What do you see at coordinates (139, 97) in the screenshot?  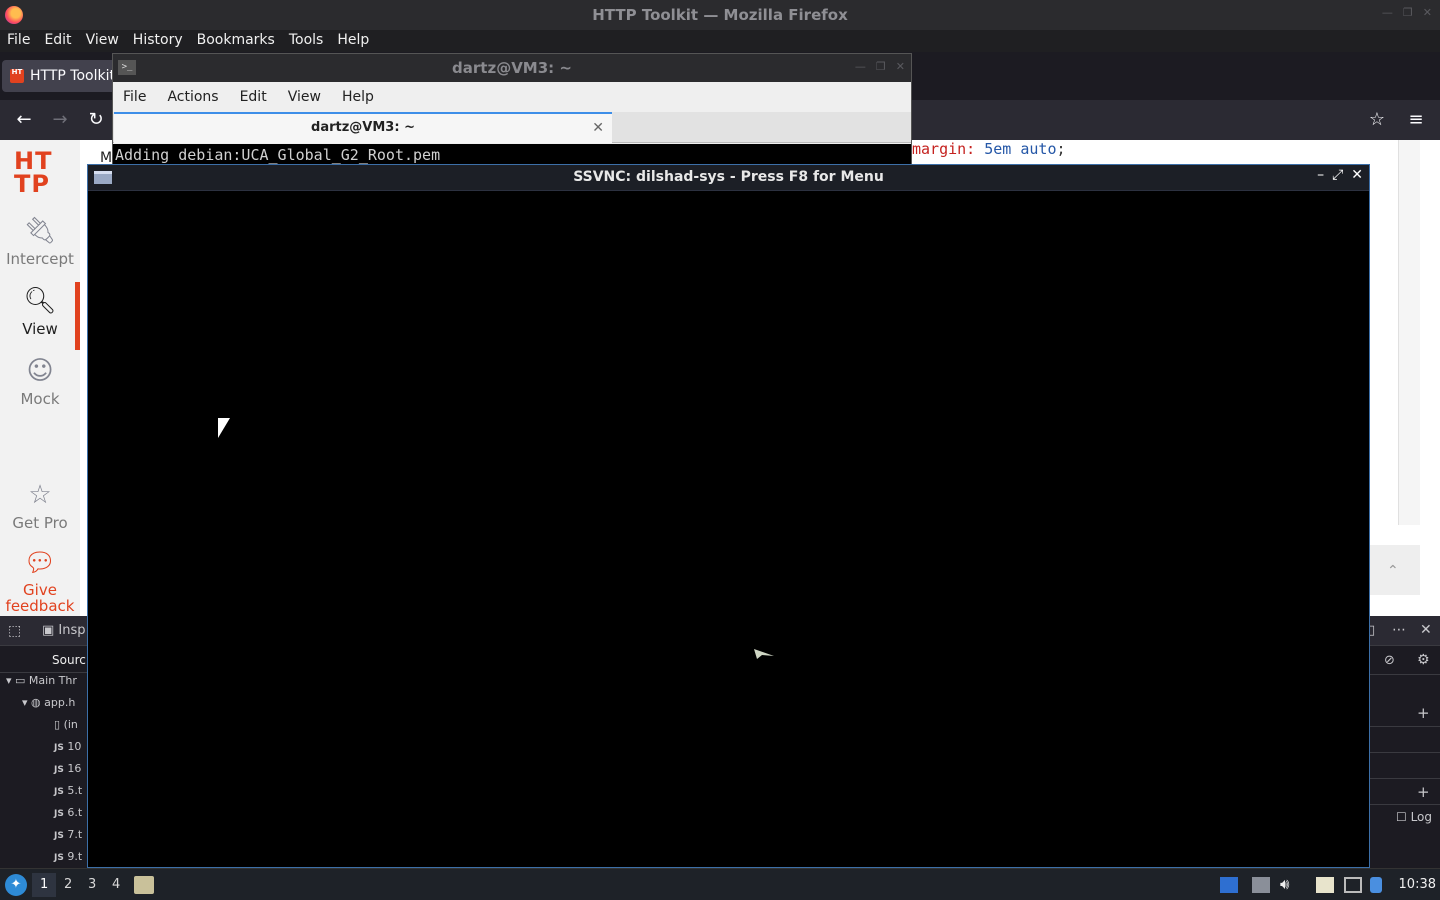 I see `terminal-menu-file: File` at bounding box center [139, 97].